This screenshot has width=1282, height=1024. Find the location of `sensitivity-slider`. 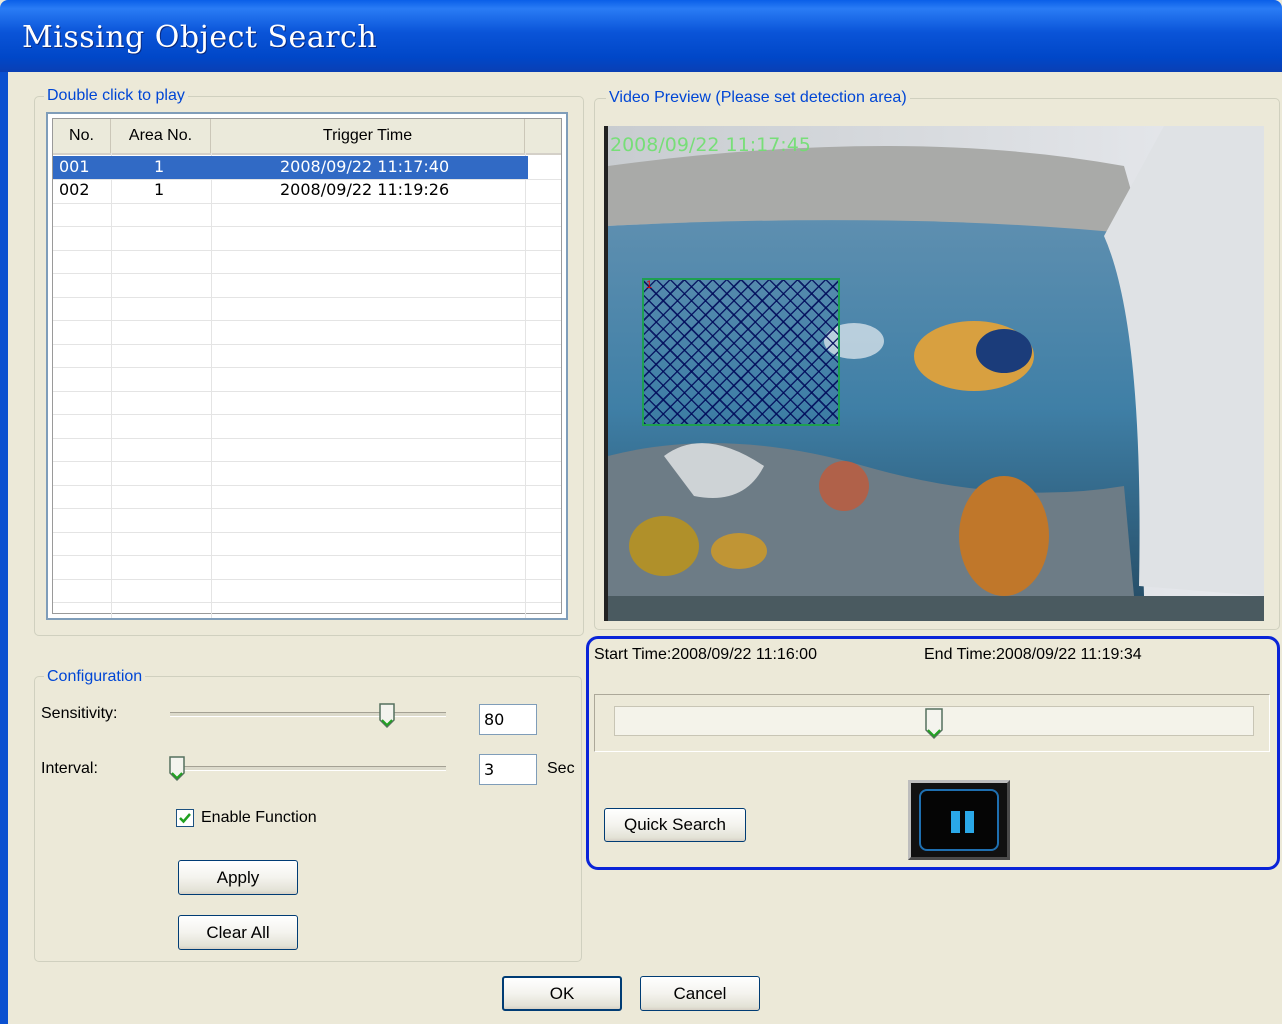

sensitivity-slider is located at coordinates (308, 714).